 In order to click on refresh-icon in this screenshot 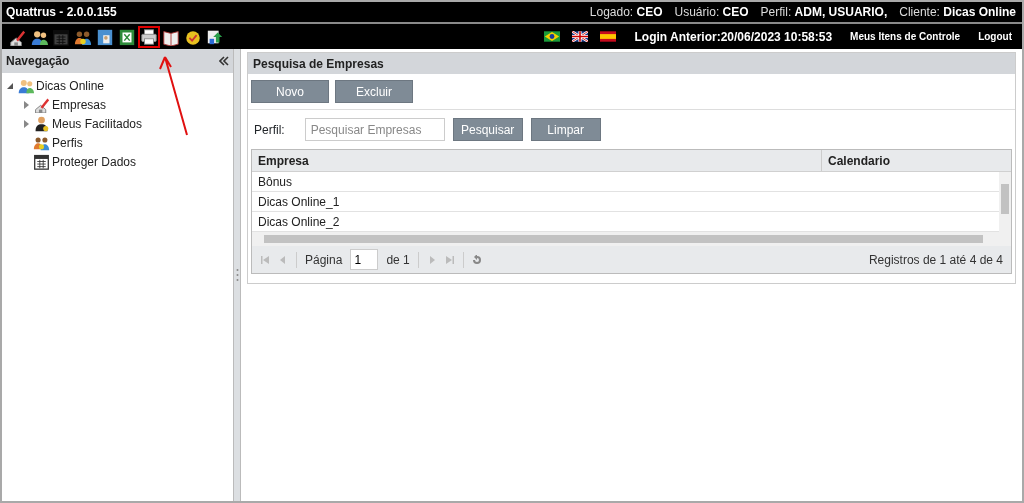, I will do `click(476, 259)`.